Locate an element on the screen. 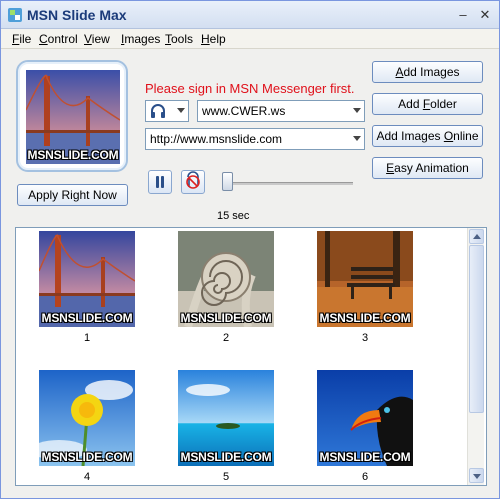  apply-right-now-button: Apply Right Now is located at coordinates (72, 195).